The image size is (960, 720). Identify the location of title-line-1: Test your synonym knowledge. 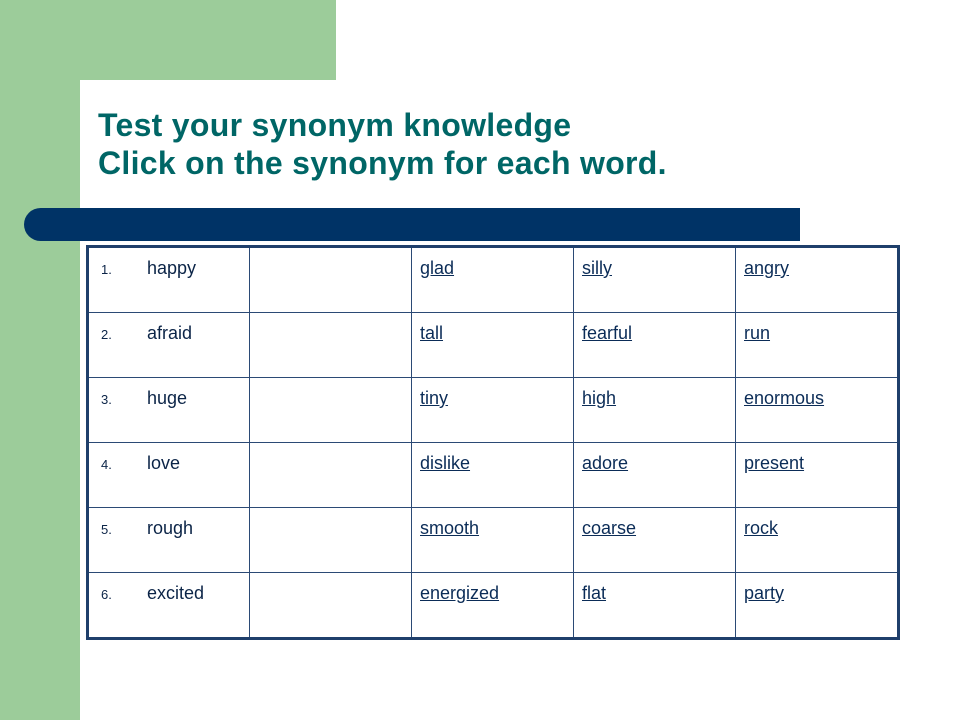
(335, 125).